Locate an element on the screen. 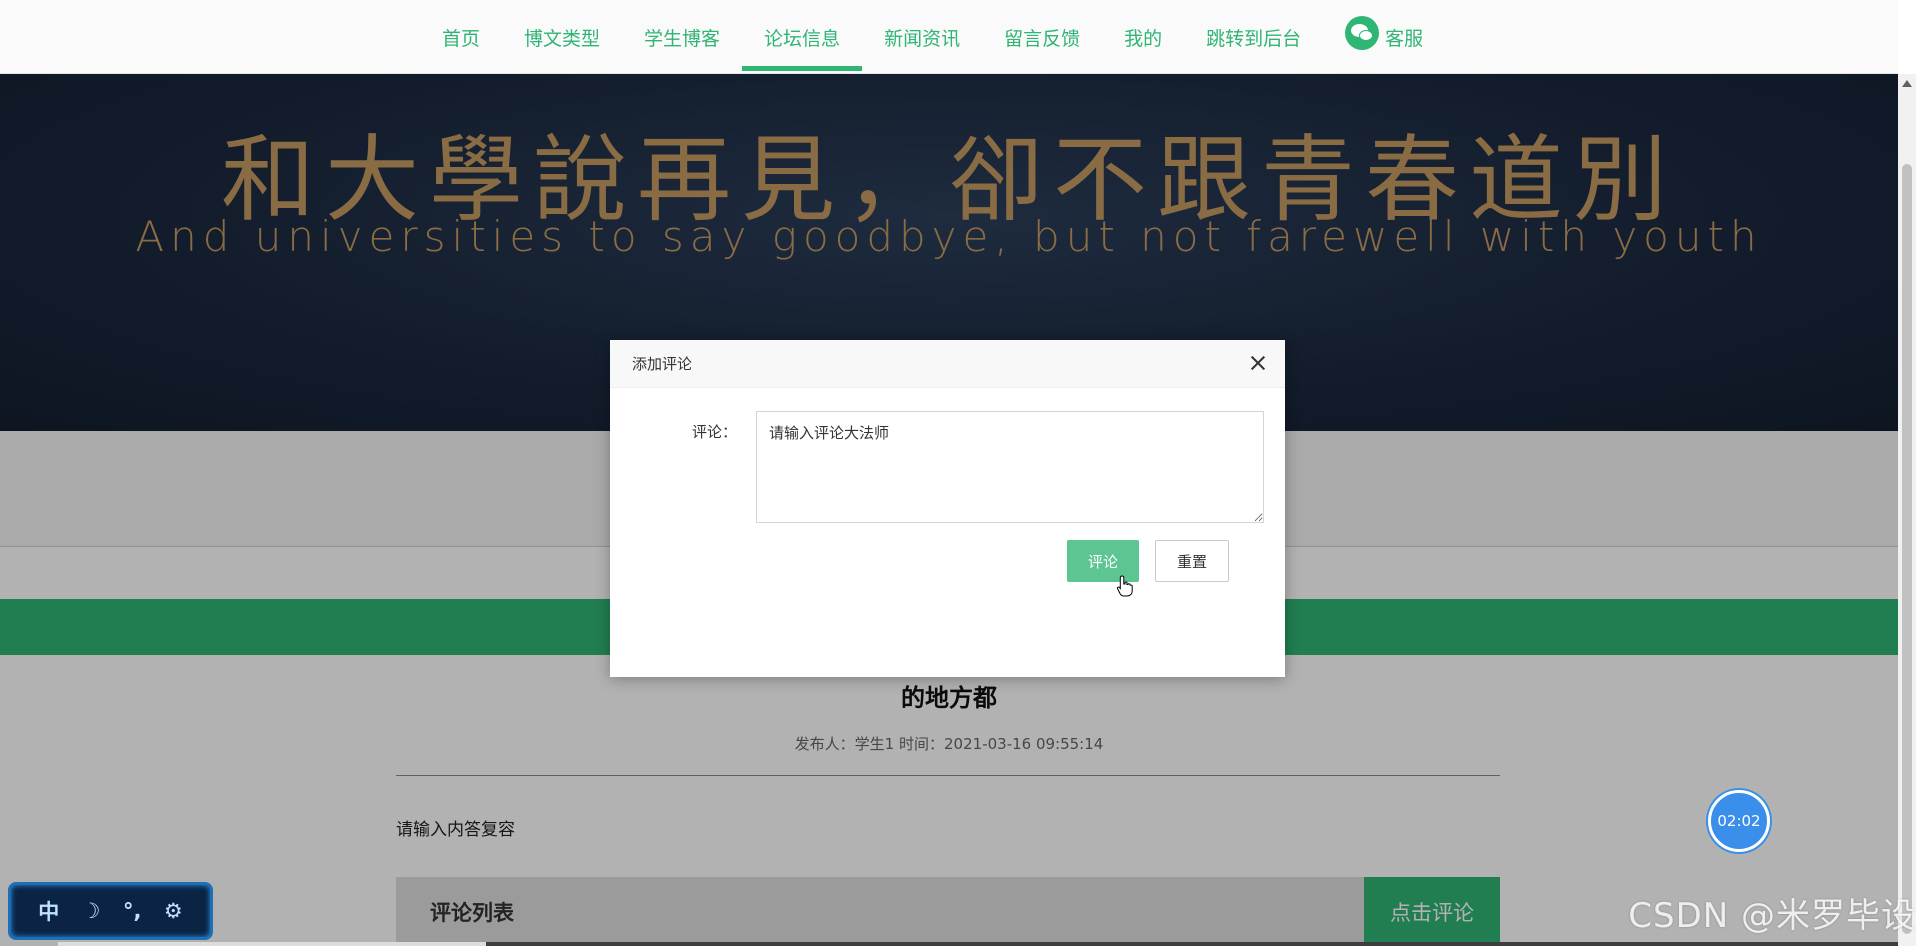 Image resolution: width=1916 pixels, height=946 pixels. ime-toolbar: 中 ☽ °, ⚙ is located at coordinates (110, 911).